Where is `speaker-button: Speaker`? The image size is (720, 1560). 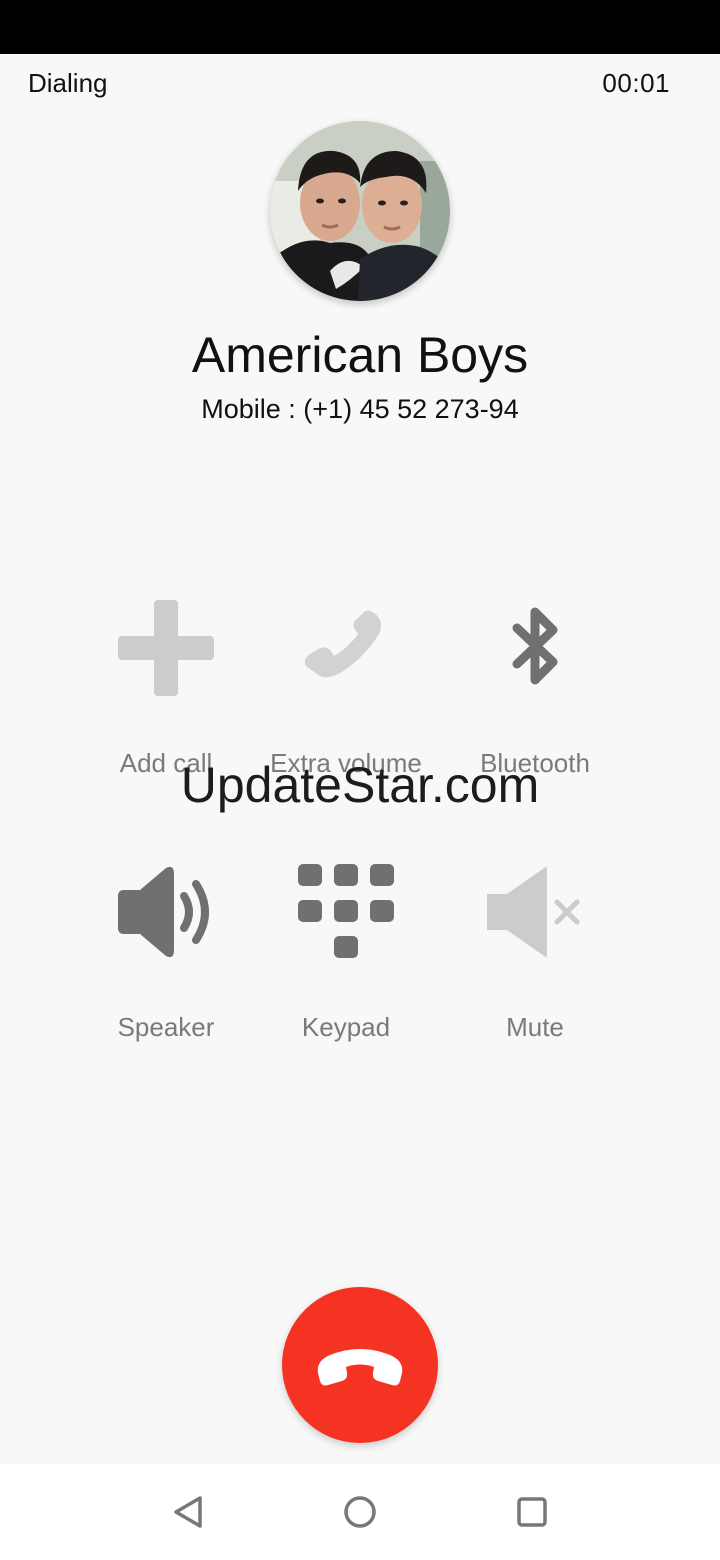
speaker-button: Speaker is located at coordinates (166, 959).